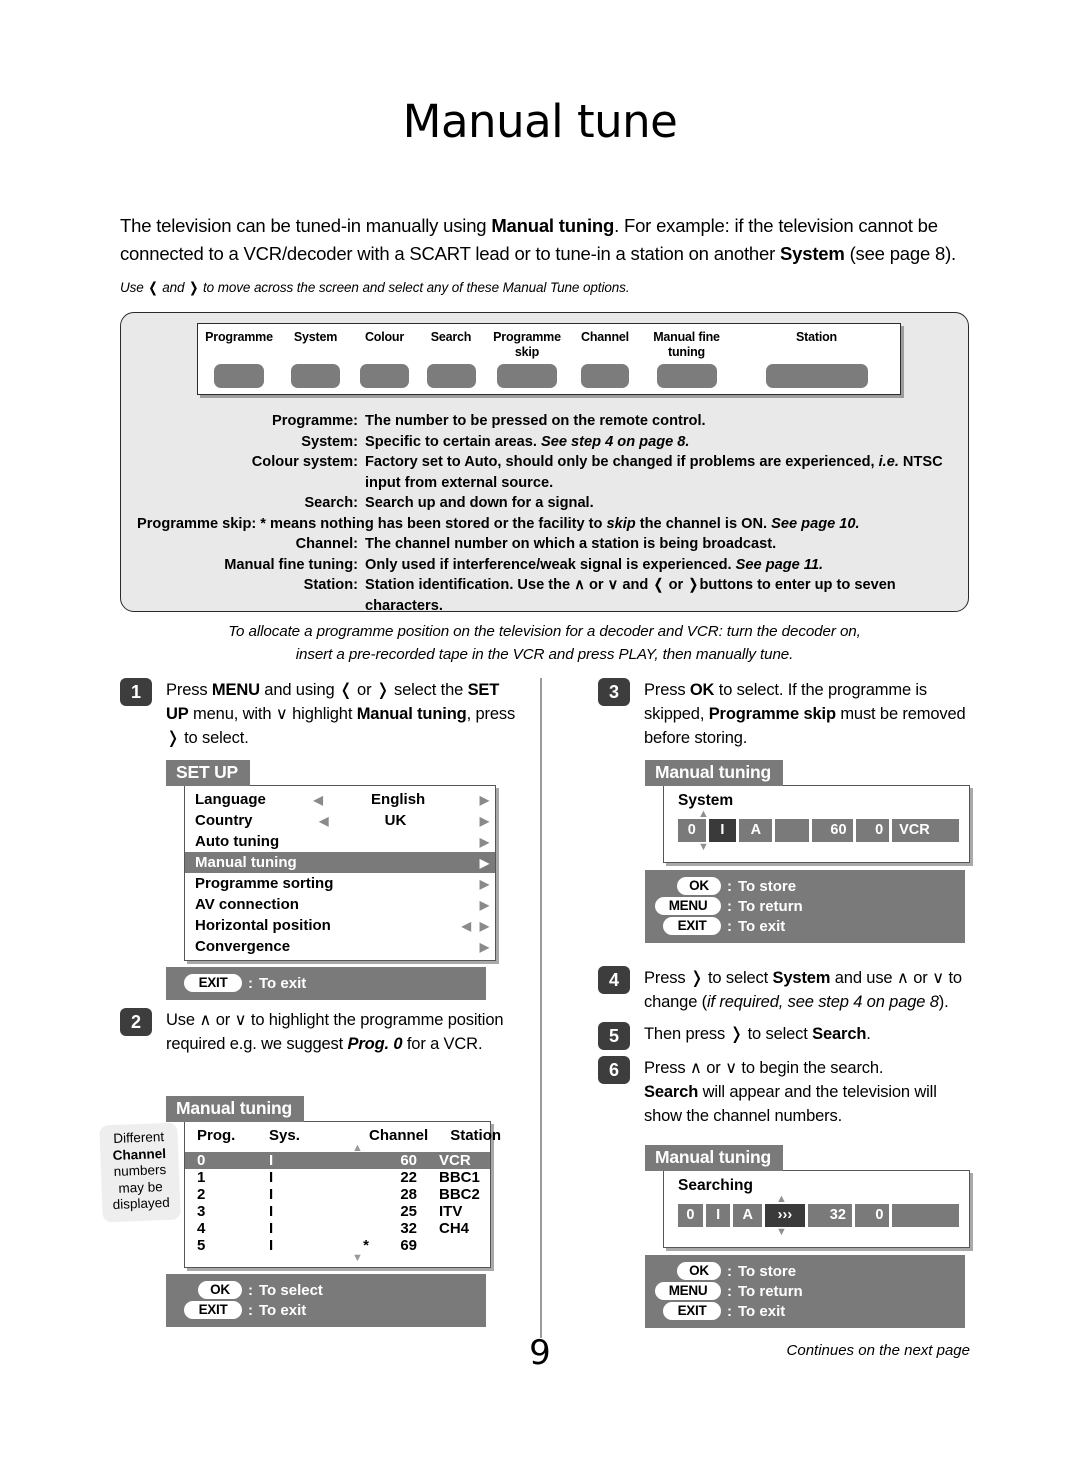 This screenshot has width=1080, height=1473. What do you see at coordinates (240, 1020) in the screenshot?
I see `down-arrow-icon: ∨` at bounding box center [240, 1020].